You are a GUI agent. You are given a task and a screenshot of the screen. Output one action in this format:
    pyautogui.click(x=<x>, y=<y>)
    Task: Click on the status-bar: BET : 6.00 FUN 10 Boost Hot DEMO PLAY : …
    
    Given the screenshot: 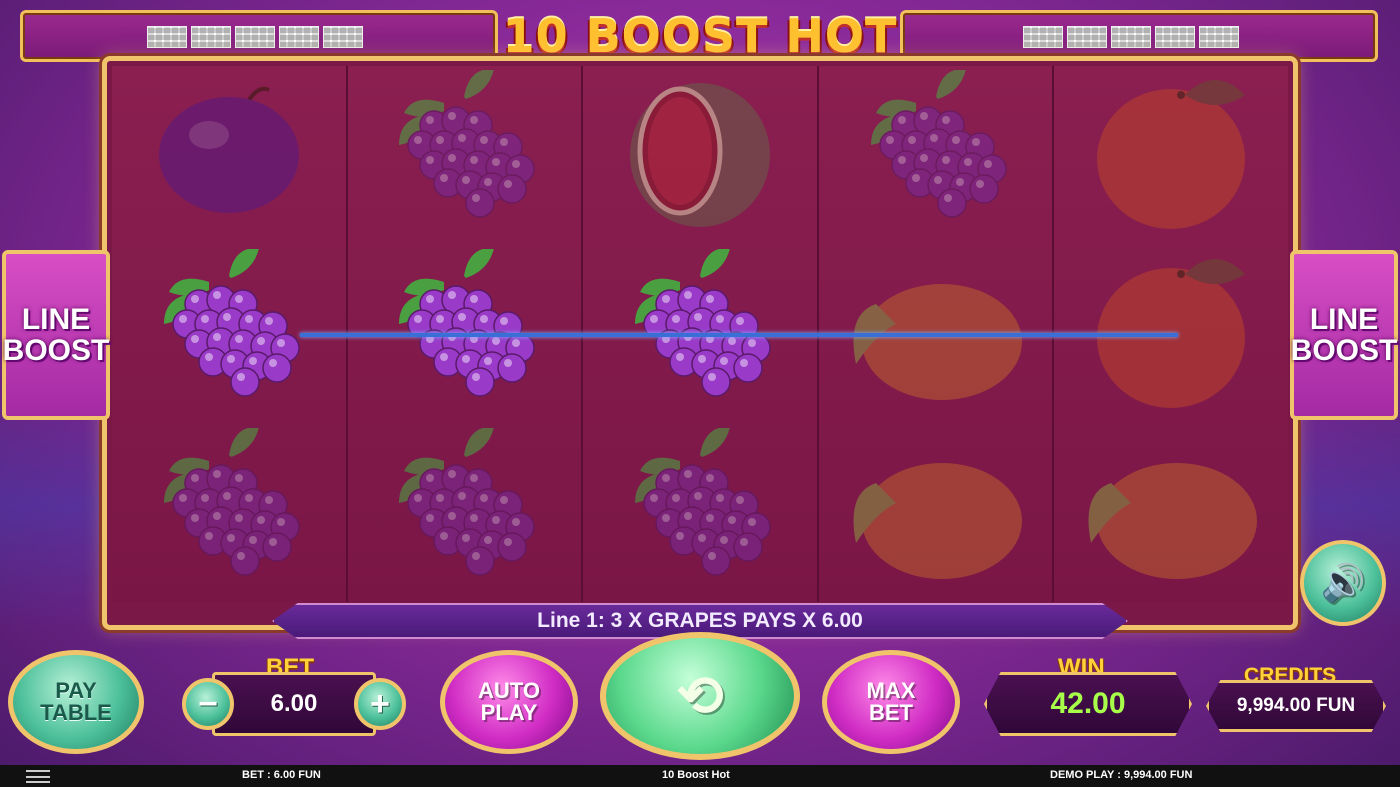 What is the action you would take?
    pyautogui.click(x=700, y=776)
    